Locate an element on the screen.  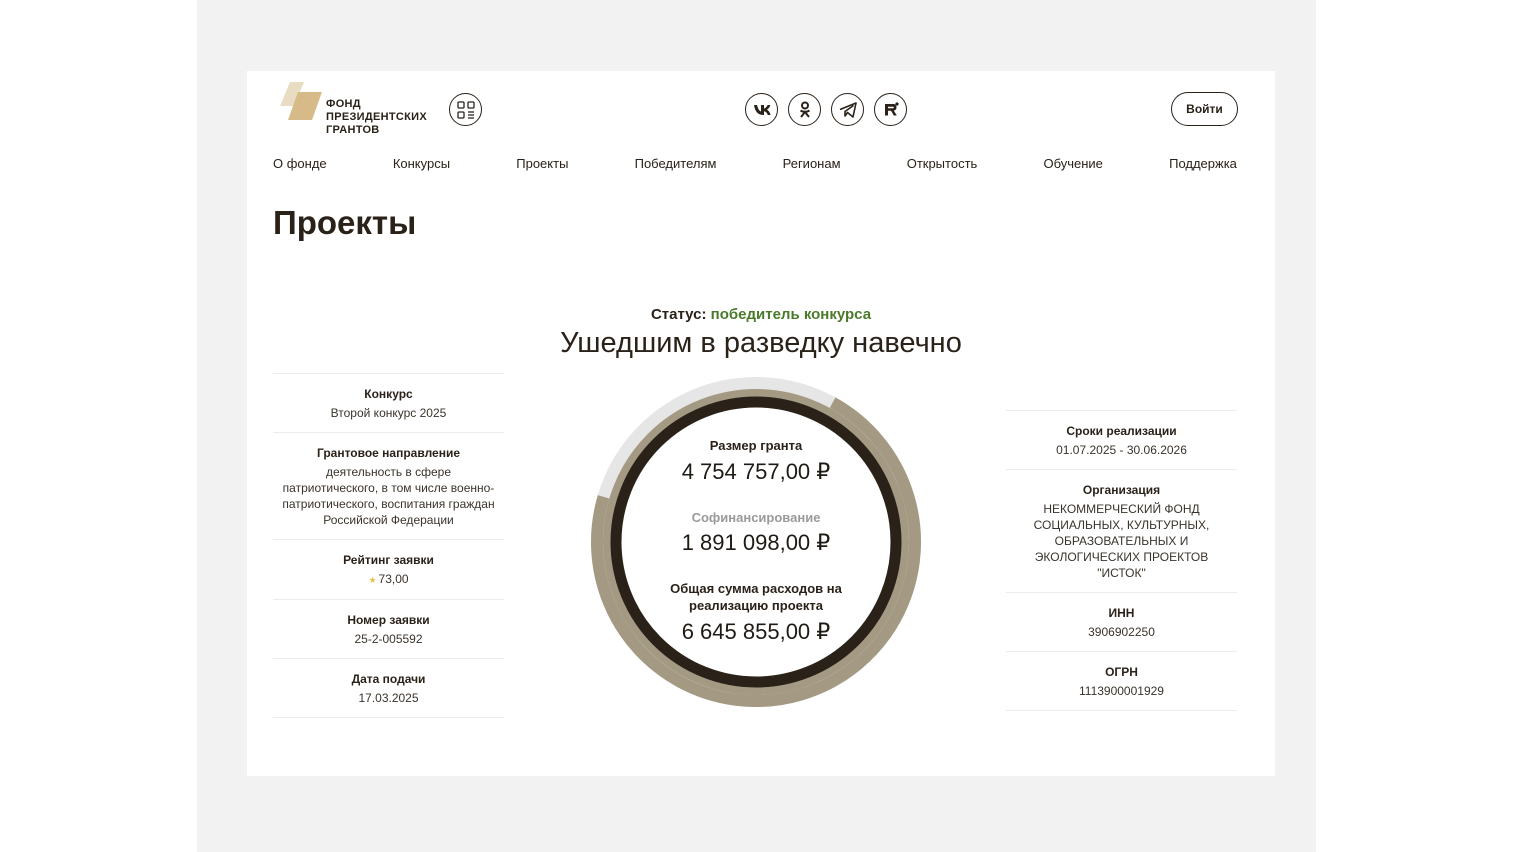
nav-item-contests: Конкурсы is located at coordinates (421, 163).